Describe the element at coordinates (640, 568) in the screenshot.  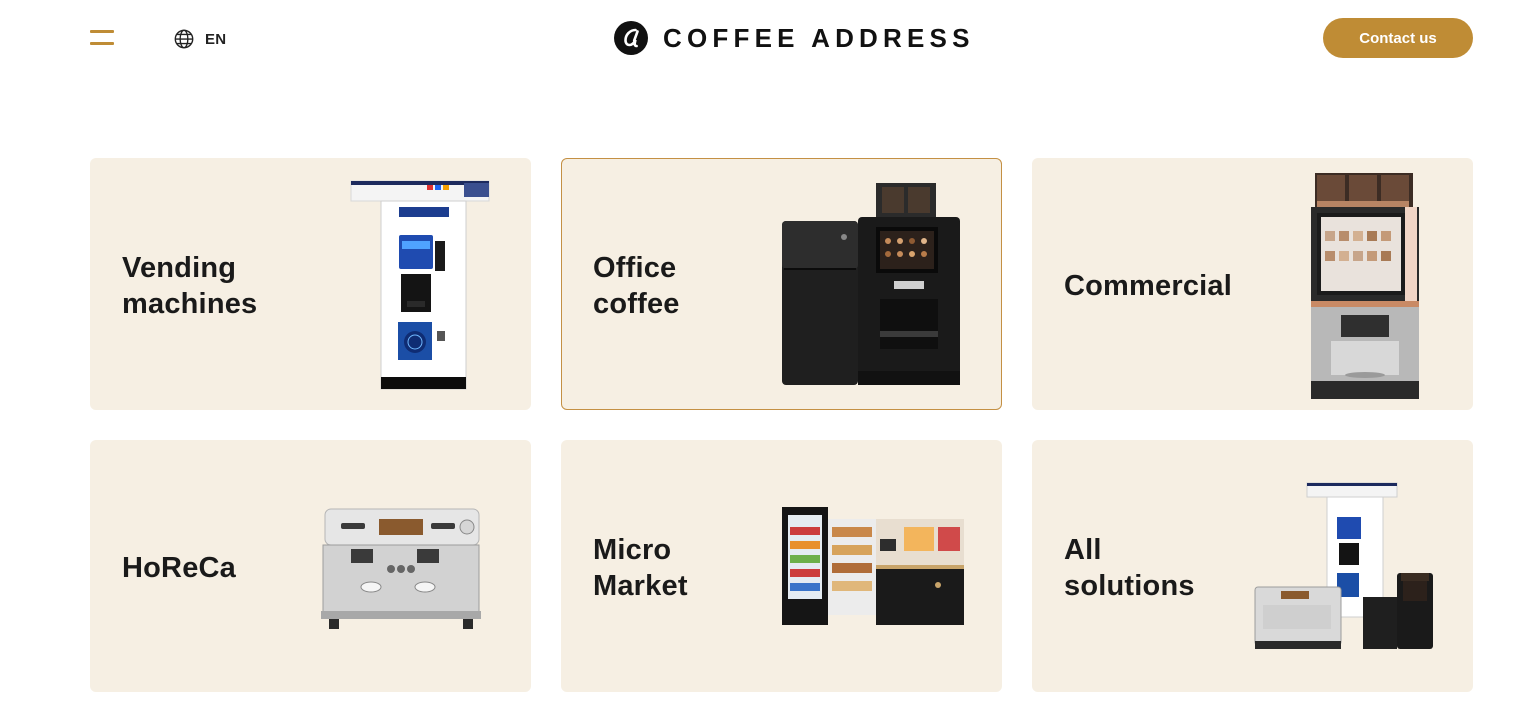
I see `card-title: Micro Market` at that location.